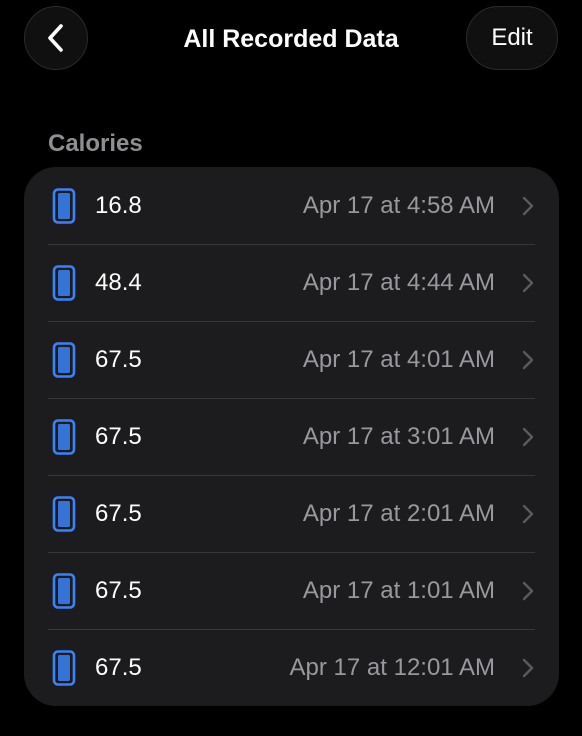 This screenshot has width=582, height=736. Describe the element at coordinates (398, 205) in the screenshot. I see `record-date: Apr 17 at 4:58 AM` at that location.